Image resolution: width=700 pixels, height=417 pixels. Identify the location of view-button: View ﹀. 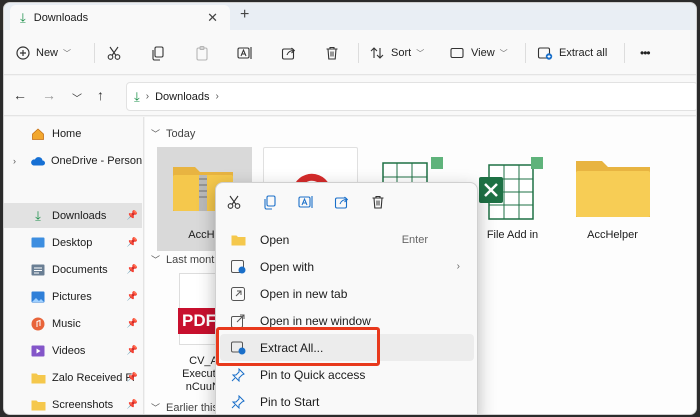
(478, 53).